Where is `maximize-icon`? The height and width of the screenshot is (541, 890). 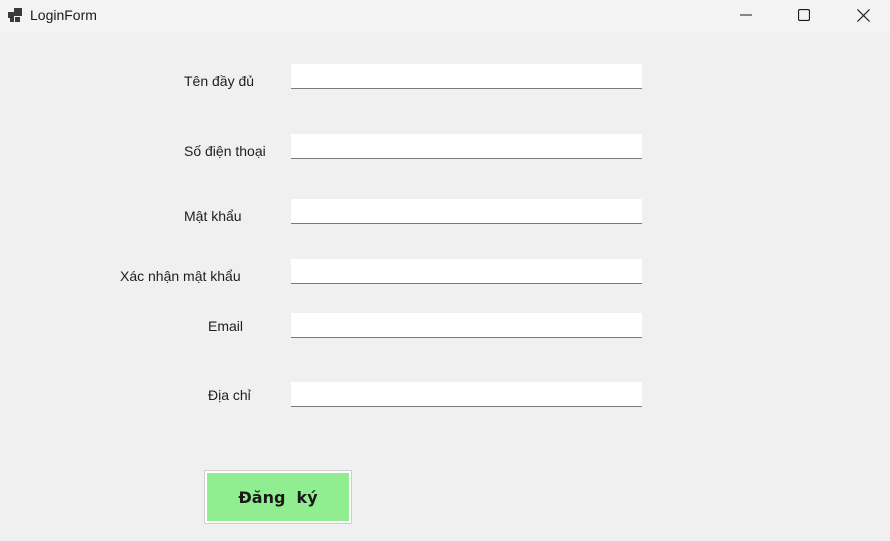
maximize-icon is located at coordinates (804, 15).